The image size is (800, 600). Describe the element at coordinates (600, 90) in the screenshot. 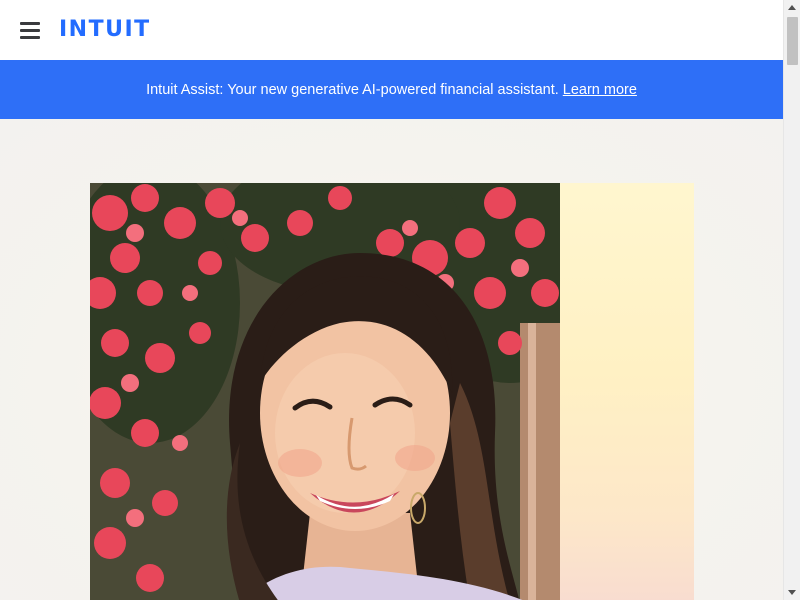

I see `learn-more-link: Learn more` at that location.